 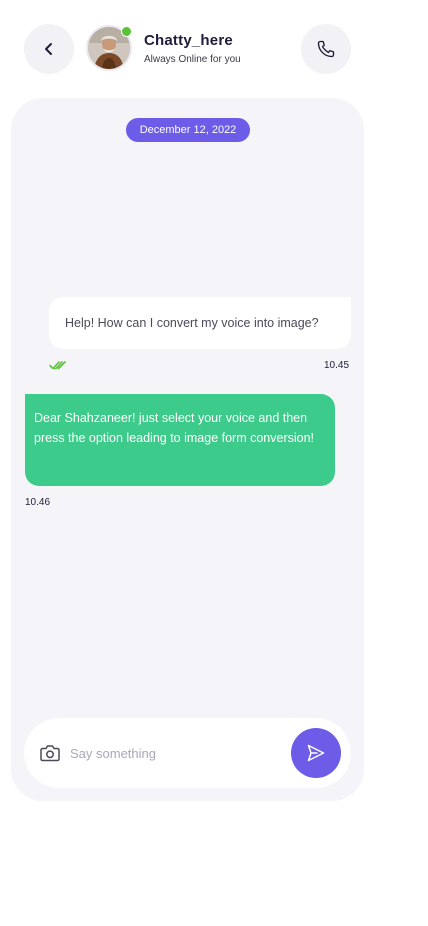 I want to click on chat-header: Chatty_here Always Online for you, so click(x=214, y=49).